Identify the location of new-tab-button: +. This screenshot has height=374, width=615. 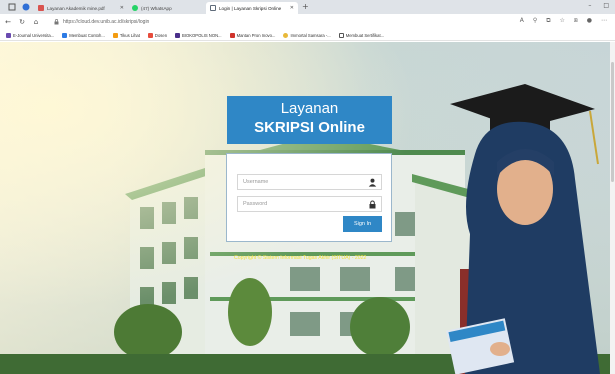
(305, 7).